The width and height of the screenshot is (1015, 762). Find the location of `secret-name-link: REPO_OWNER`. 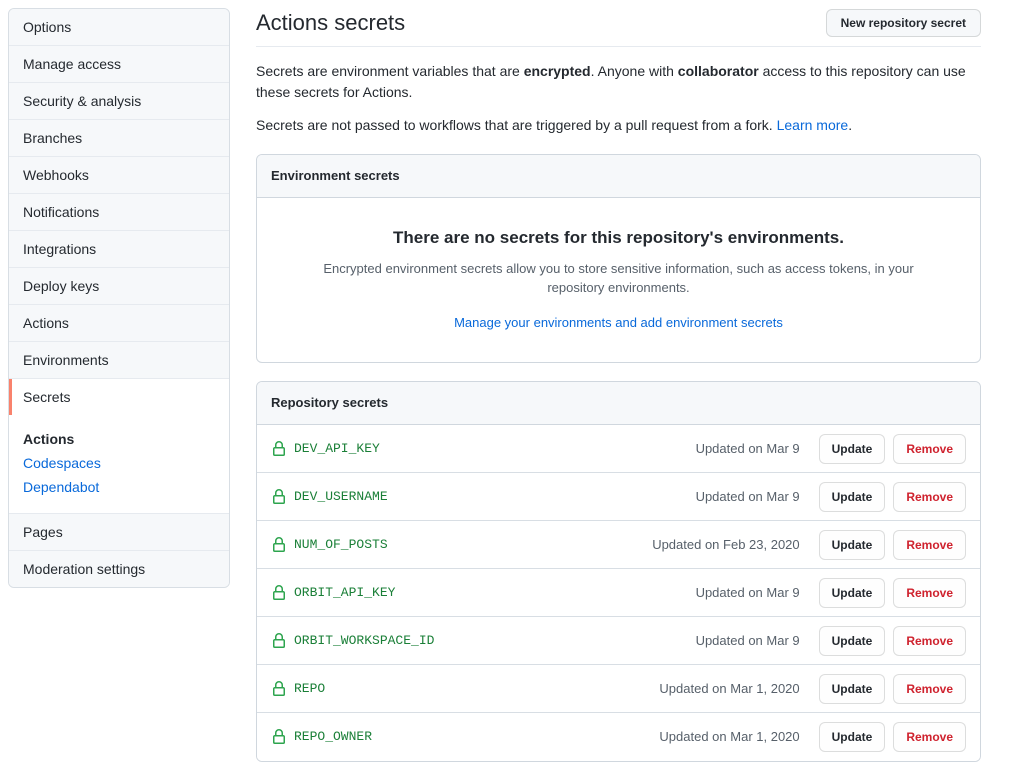

secret-name-link: REPO_OWNER is located at coordinates (333, 737).